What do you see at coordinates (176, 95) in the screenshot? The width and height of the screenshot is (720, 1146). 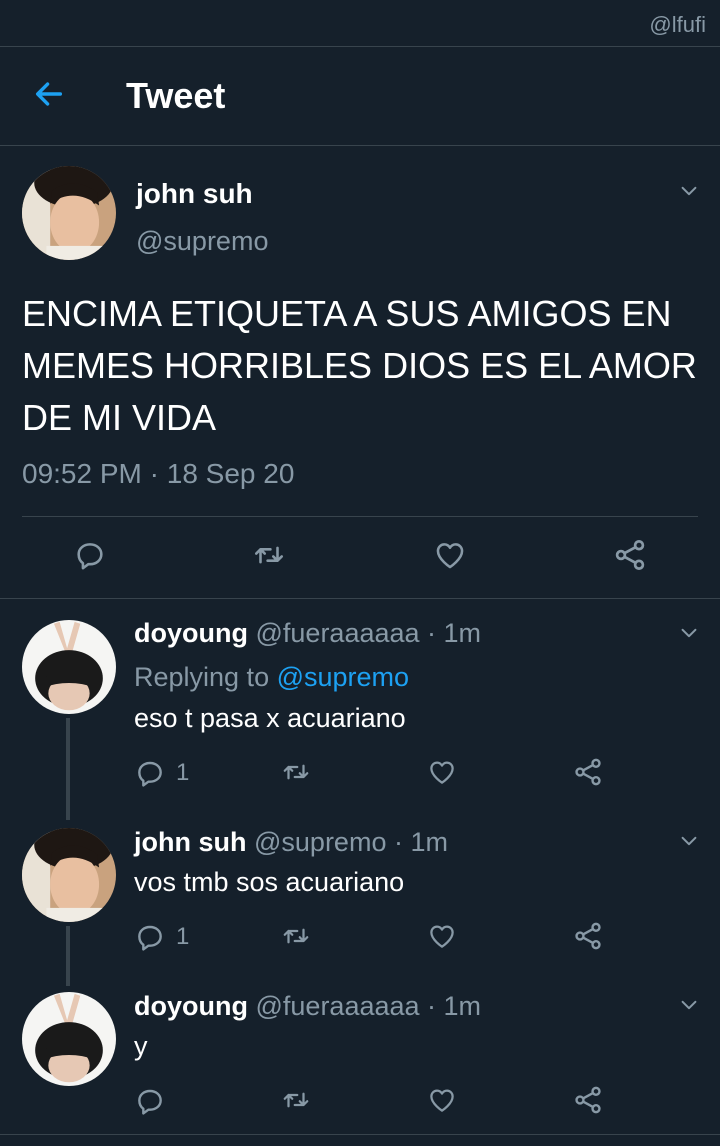 I see `page-title: Tweet` at bounding box center [176, 95].